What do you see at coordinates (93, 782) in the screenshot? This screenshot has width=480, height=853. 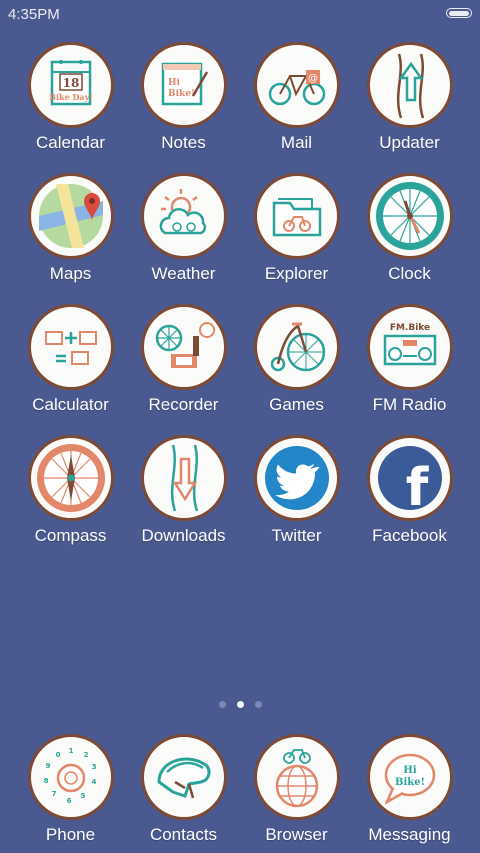 I see `svg-text: 4` at bounding box center [93, 782].